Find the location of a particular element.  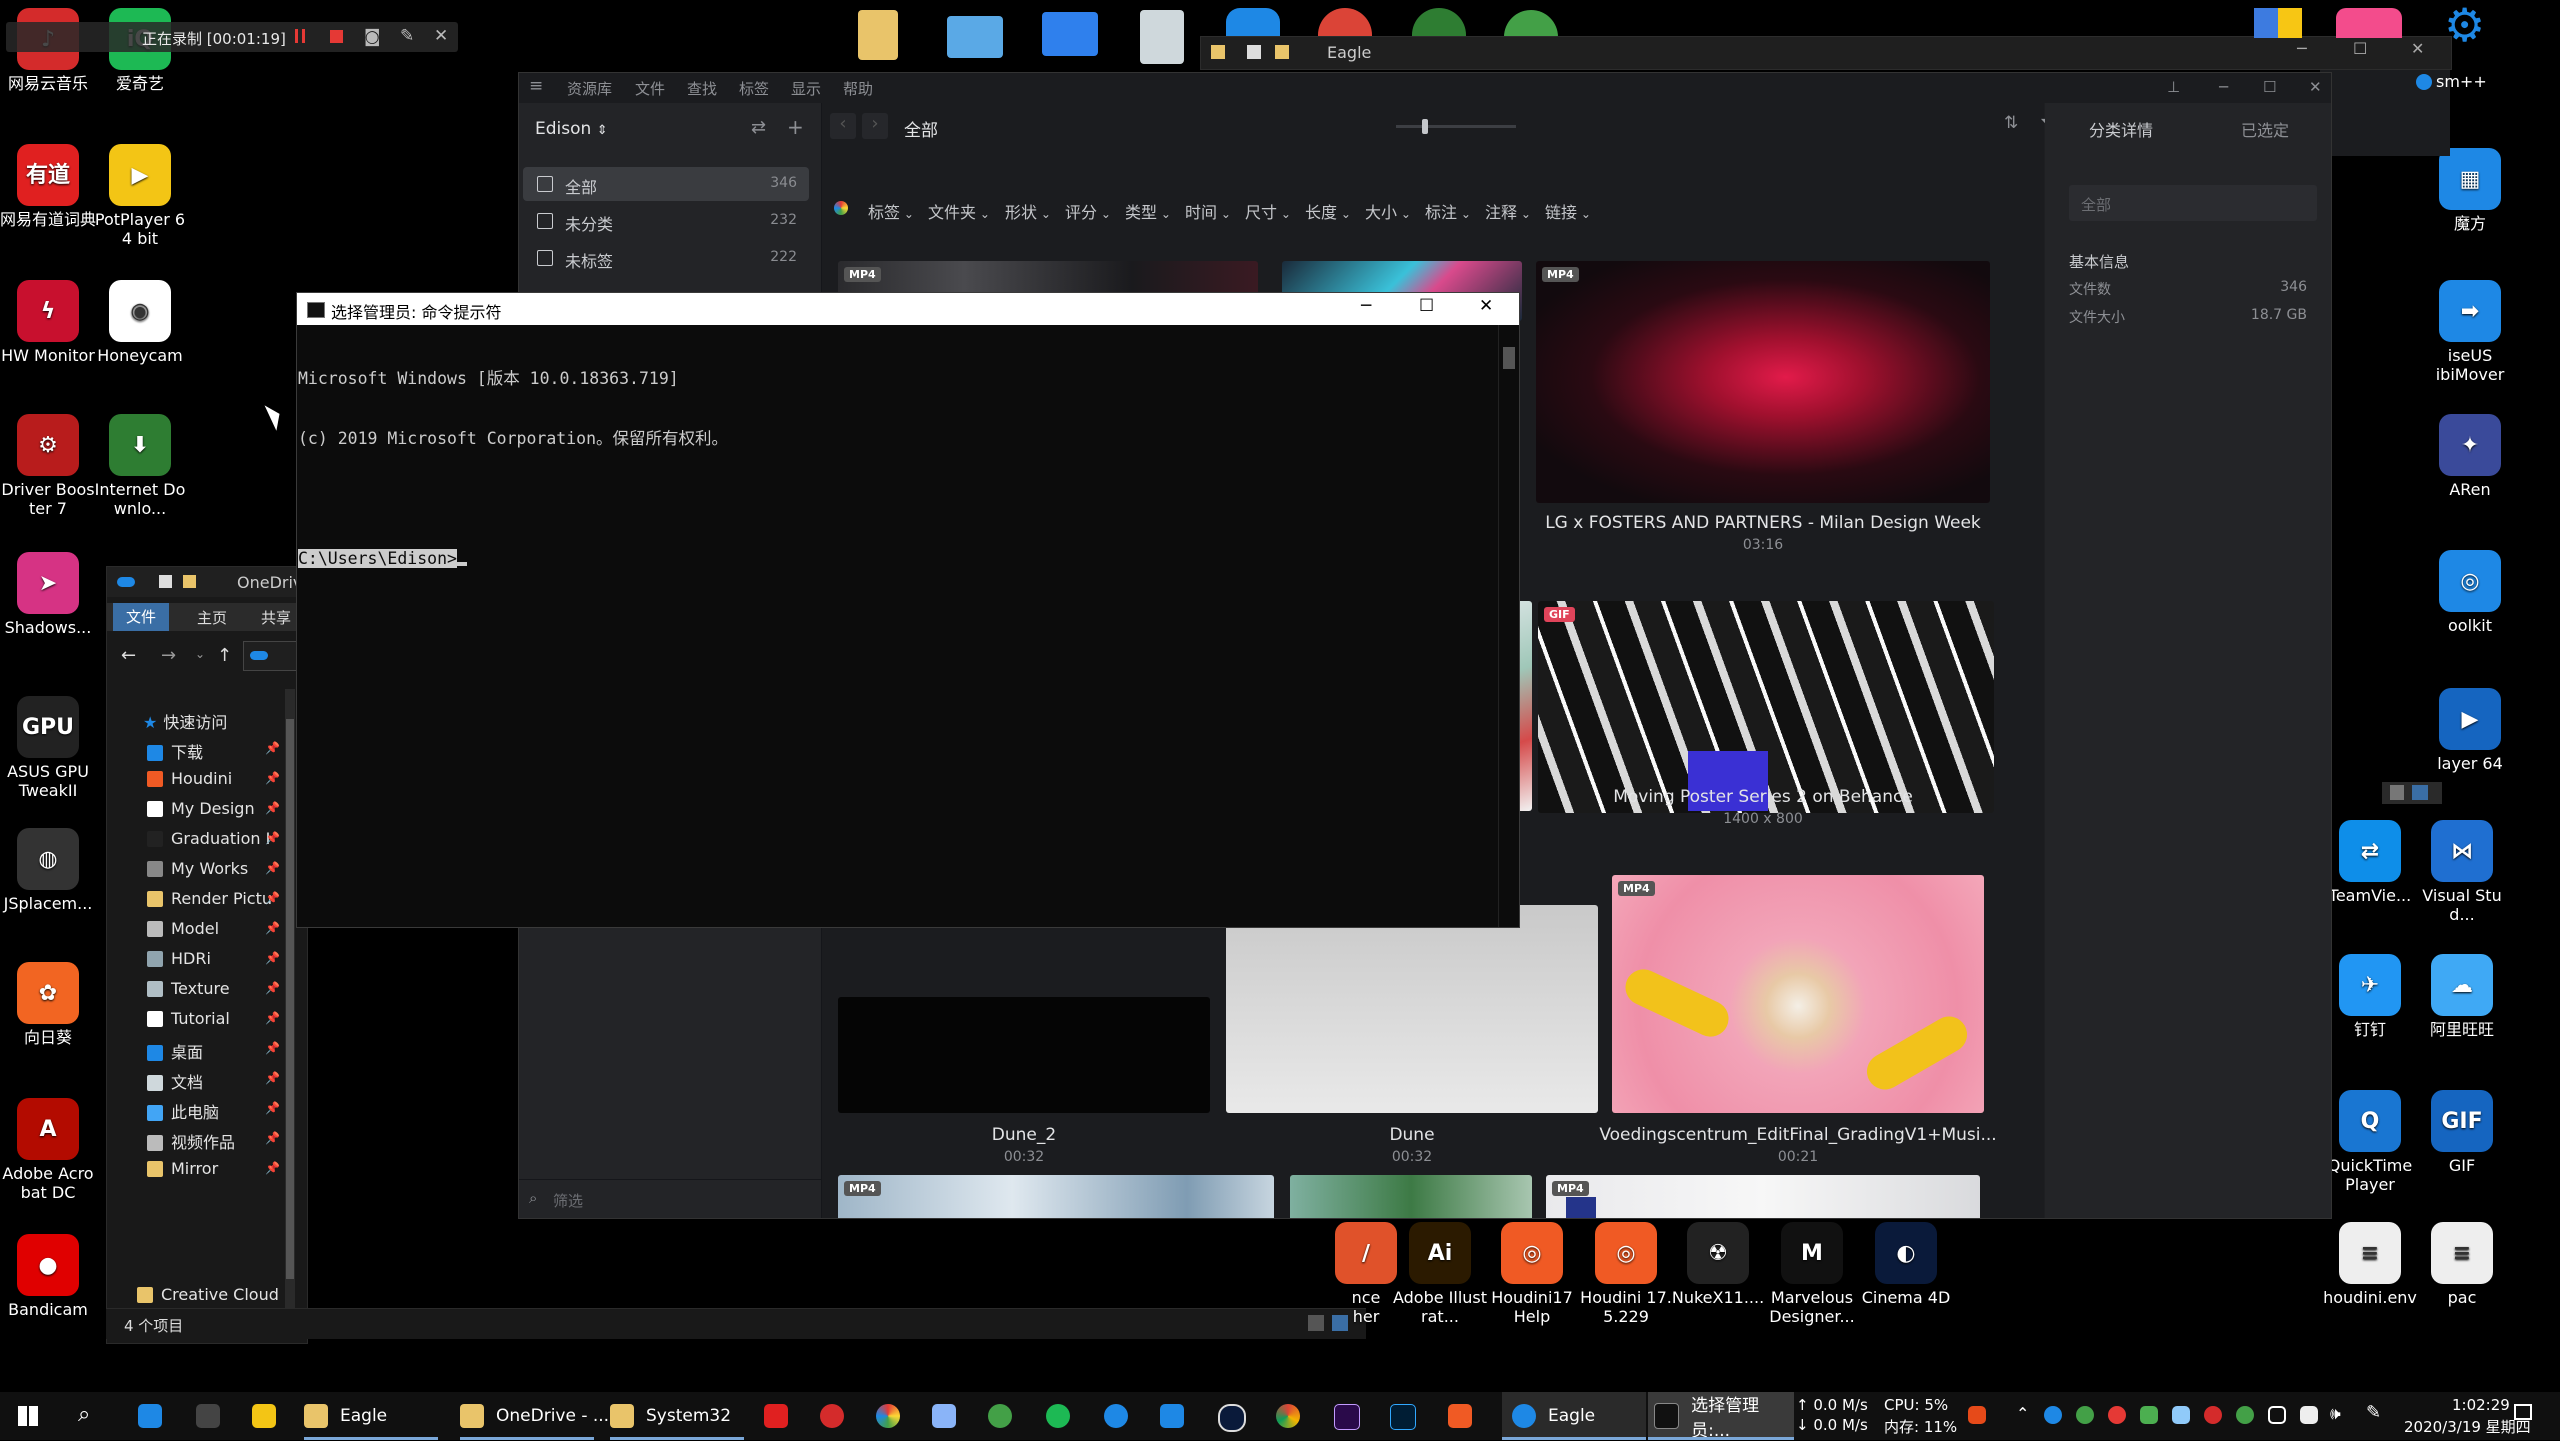

pen-tray-icon: ✎ is located at coordinates (2373, 1412).